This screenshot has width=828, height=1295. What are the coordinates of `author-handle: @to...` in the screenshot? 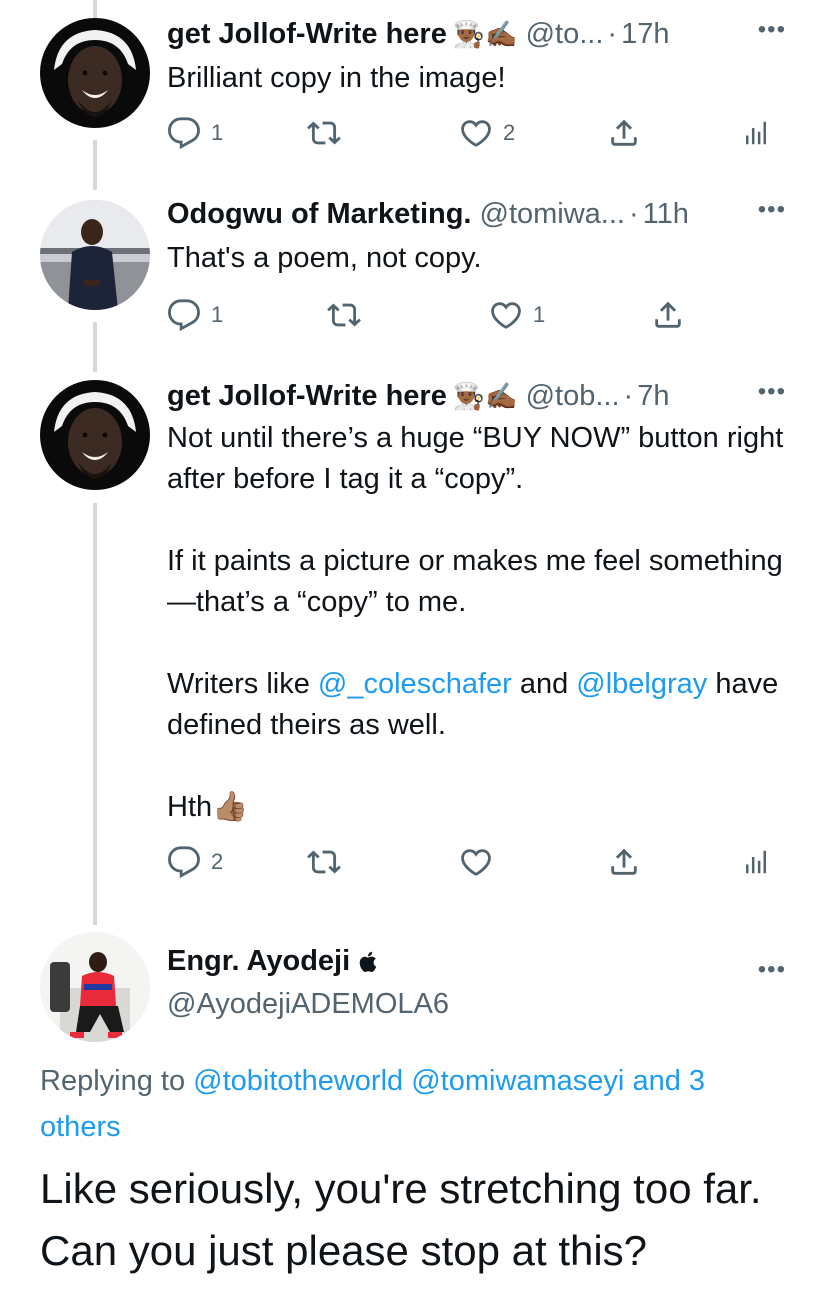 It's located at (565, 34).